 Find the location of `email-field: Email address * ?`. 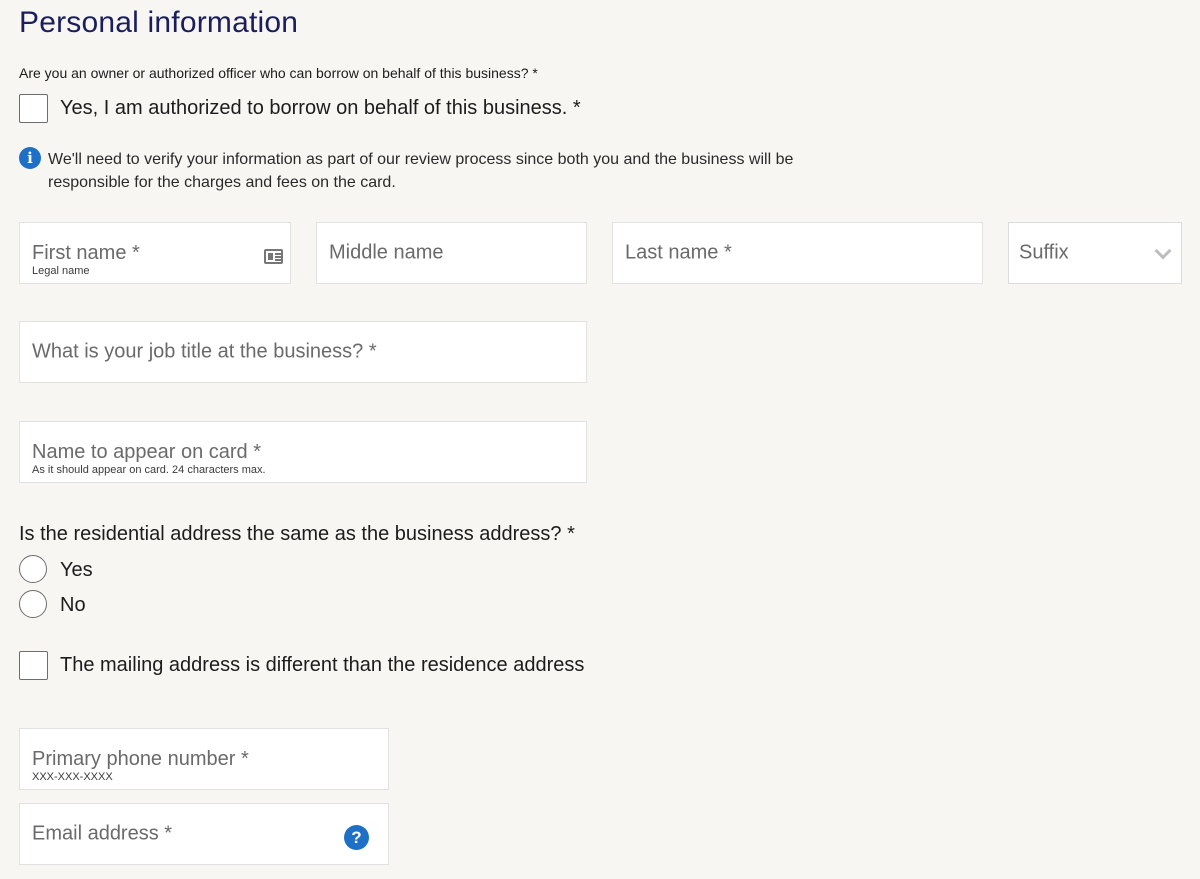

email-field: Email address * ? is located at coordinates (204, 834).